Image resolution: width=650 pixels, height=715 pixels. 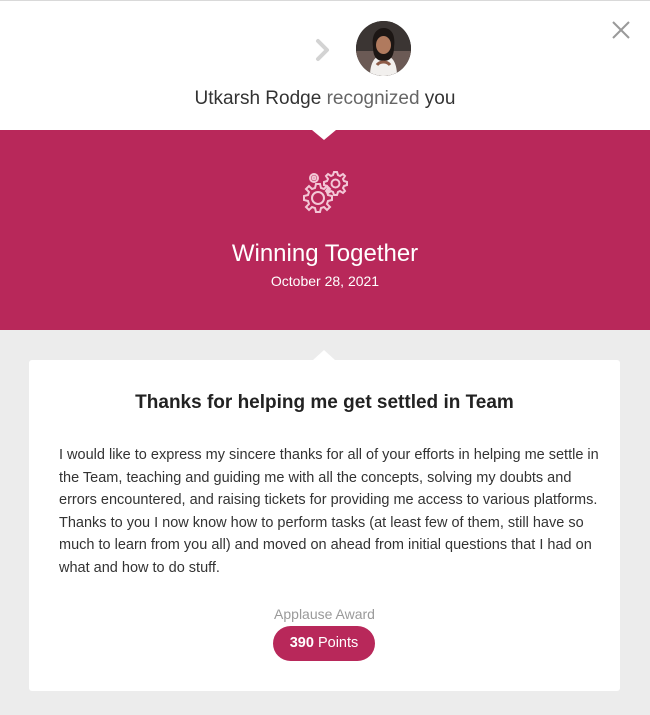 I want to click on points-badge: 390 Points, so click(x=324, y=643).